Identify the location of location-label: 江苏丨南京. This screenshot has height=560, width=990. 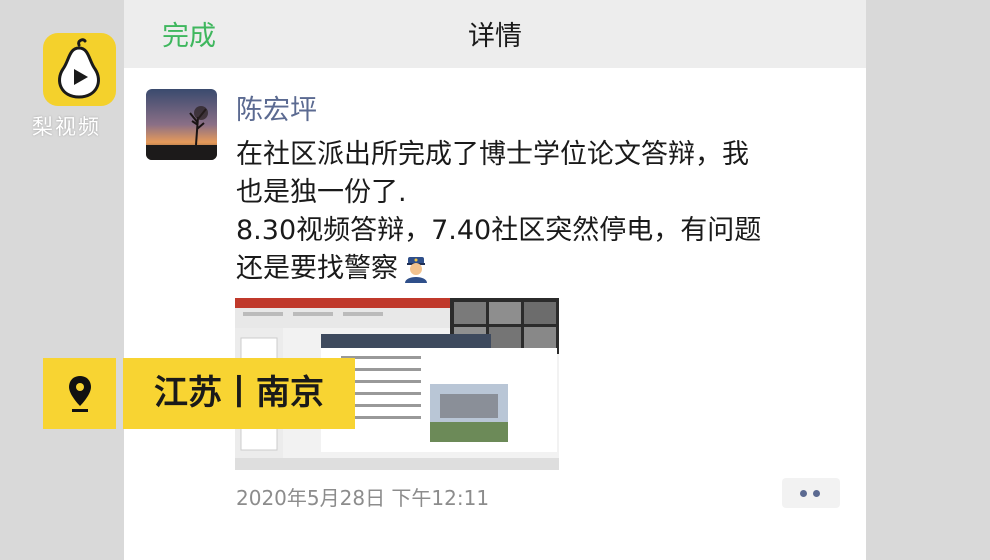
(239, 393).